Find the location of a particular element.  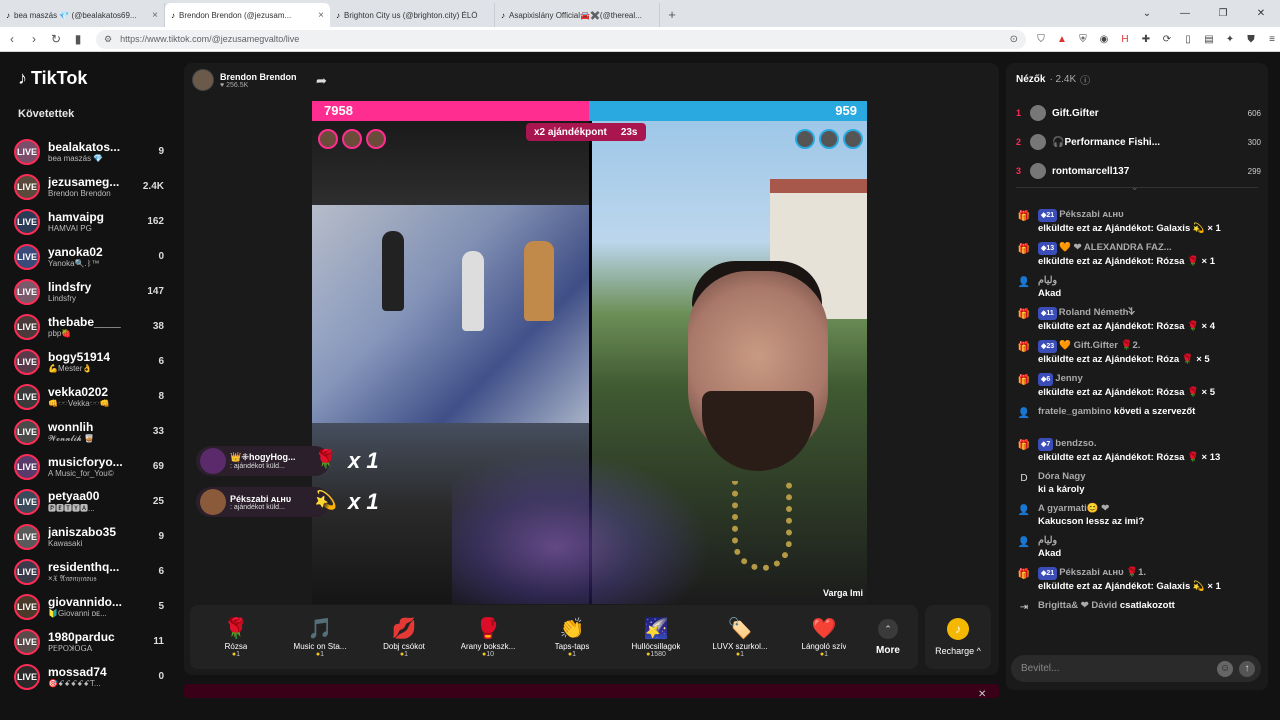

following-item: LIVE lindsfry Lindsfry 147 is located at coordinates (89, 291).